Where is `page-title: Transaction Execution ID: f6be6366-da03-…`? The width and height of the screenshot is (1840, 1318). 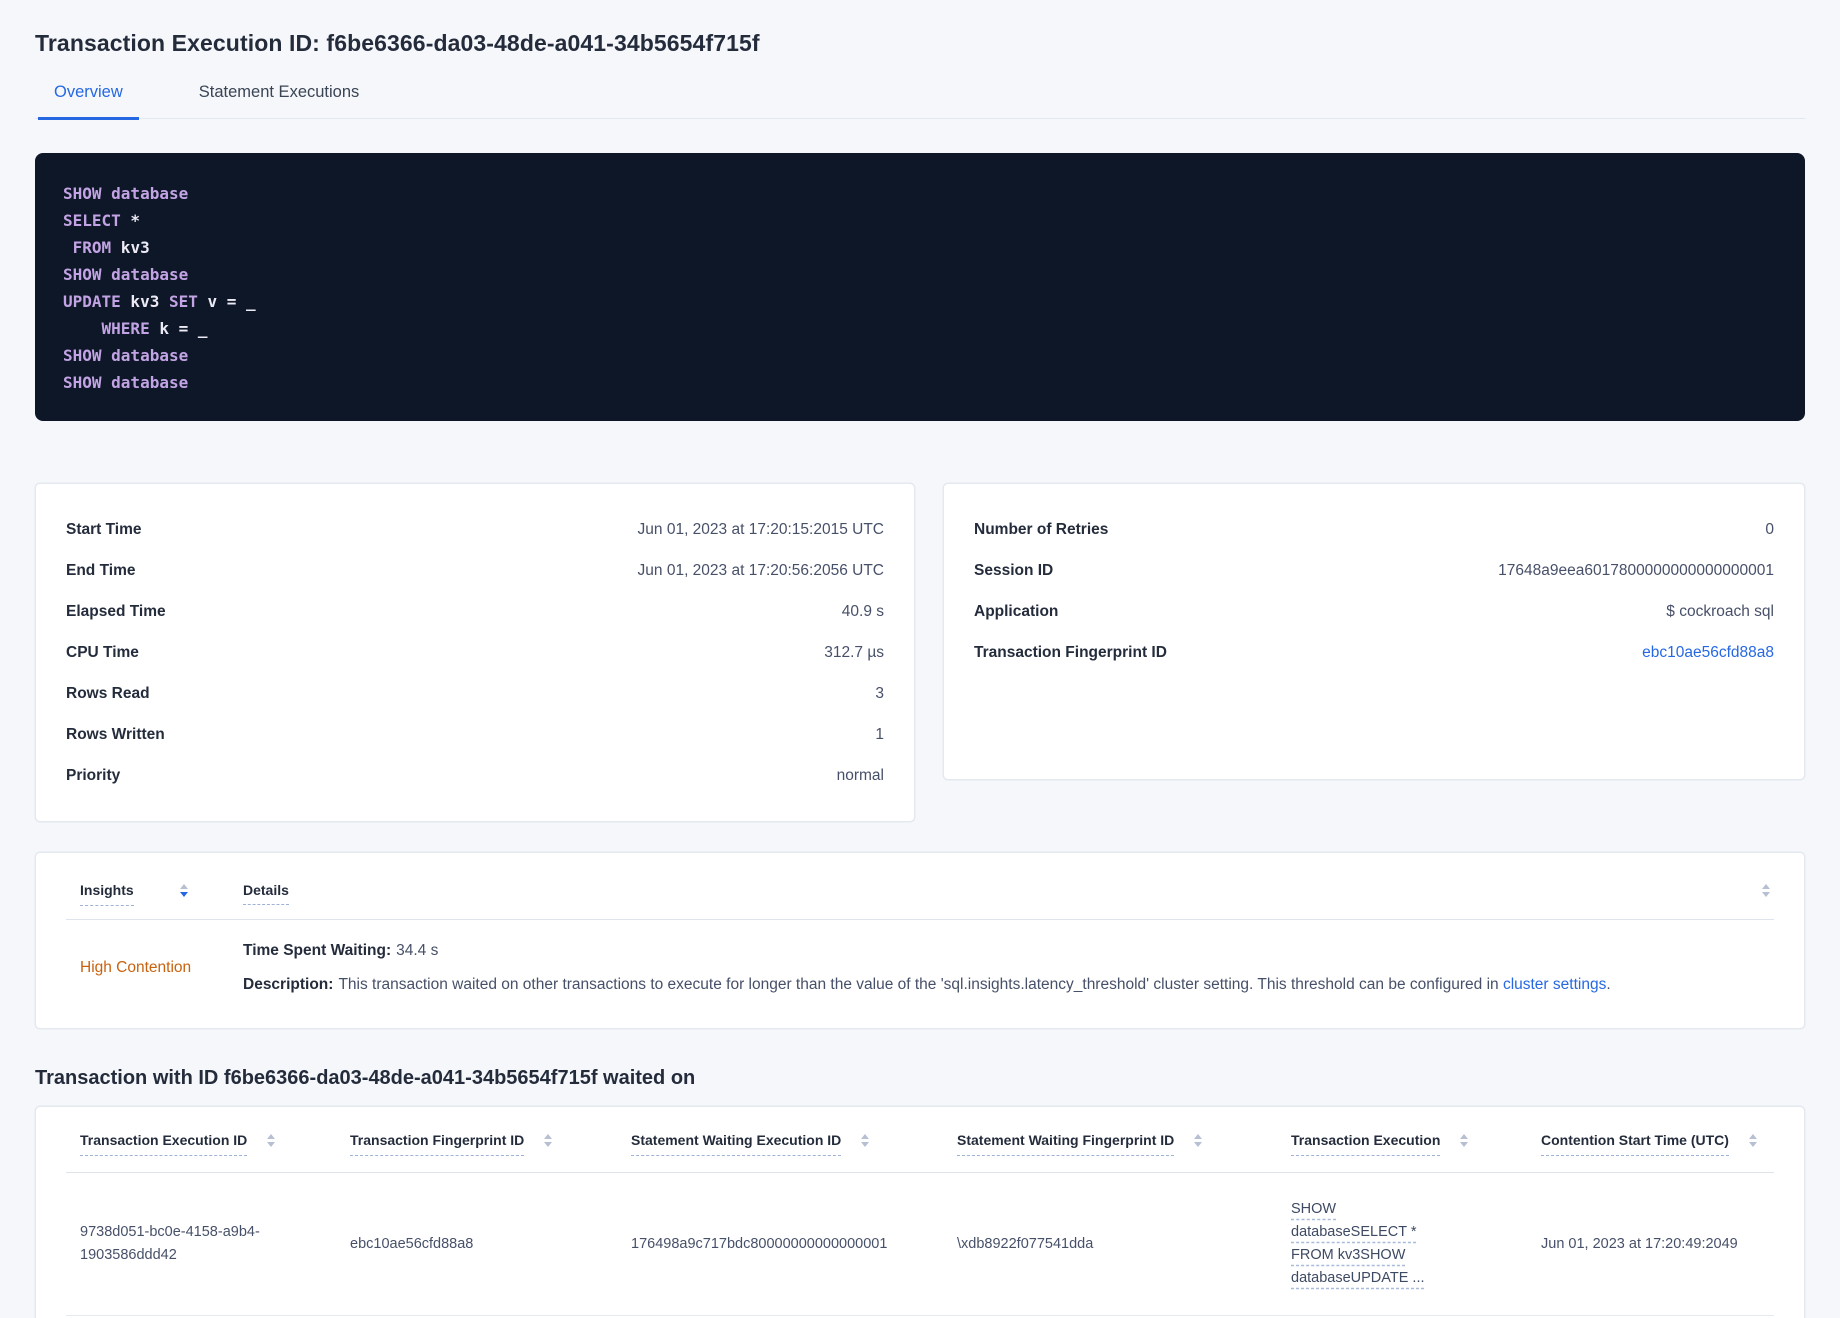
page-title: Transaction Execution ID: f6be6366-da03-… is located at coordinates (397, 43).